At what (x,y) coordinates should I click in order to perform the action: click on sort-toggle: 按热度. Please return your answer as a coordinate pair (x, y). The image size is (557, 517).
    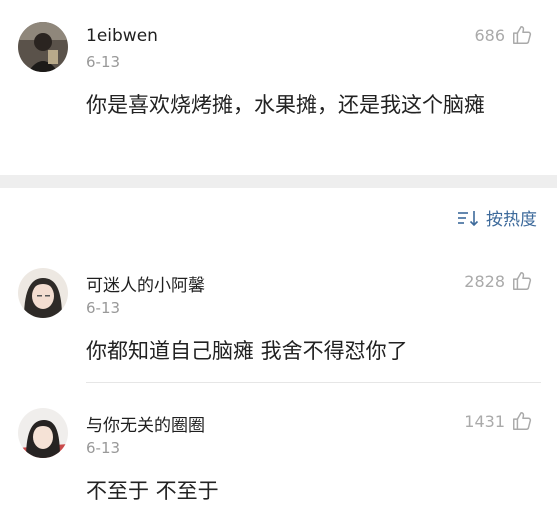
    Looking at the image, I should click on (496, 217).